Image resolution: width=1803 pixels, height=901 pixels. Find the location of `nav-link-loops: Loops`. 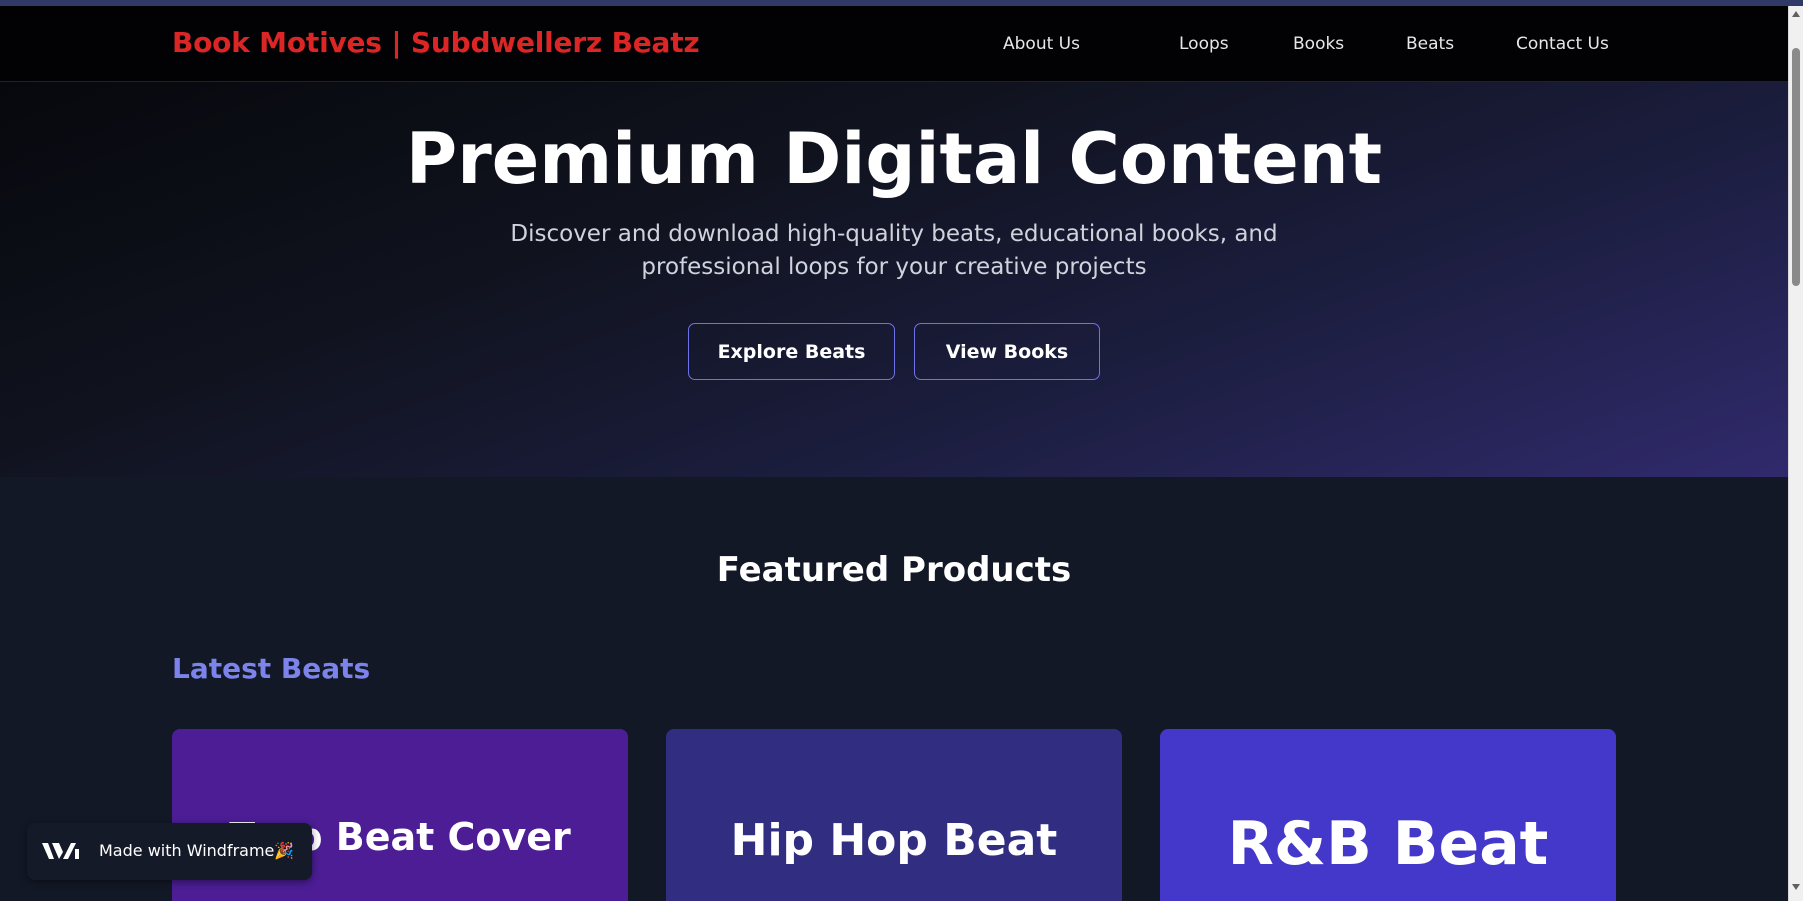

nav-link-loops: Loops is located at coordinates (1204, 44).